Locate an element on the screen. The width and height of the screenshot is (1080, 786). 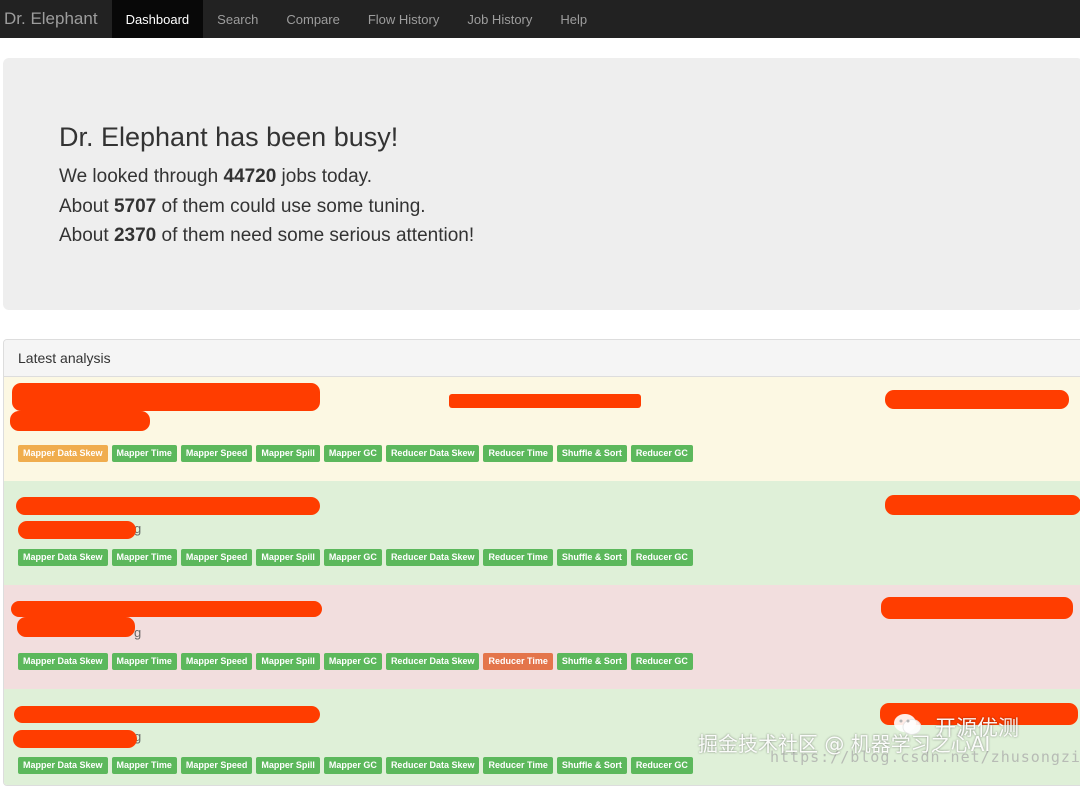
jobs-count: 44720 is located at coordinates (250, 176).